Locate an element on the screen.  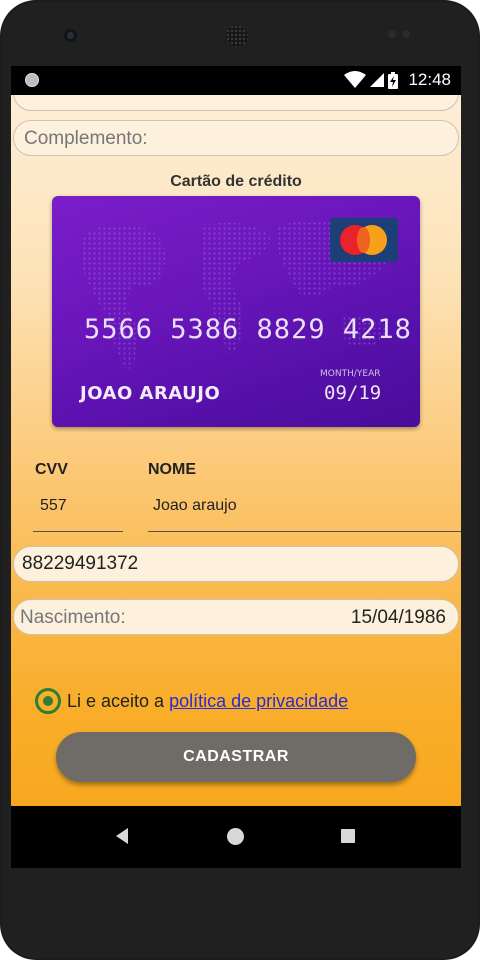
nome-underline is located at coordinates (304, 531).